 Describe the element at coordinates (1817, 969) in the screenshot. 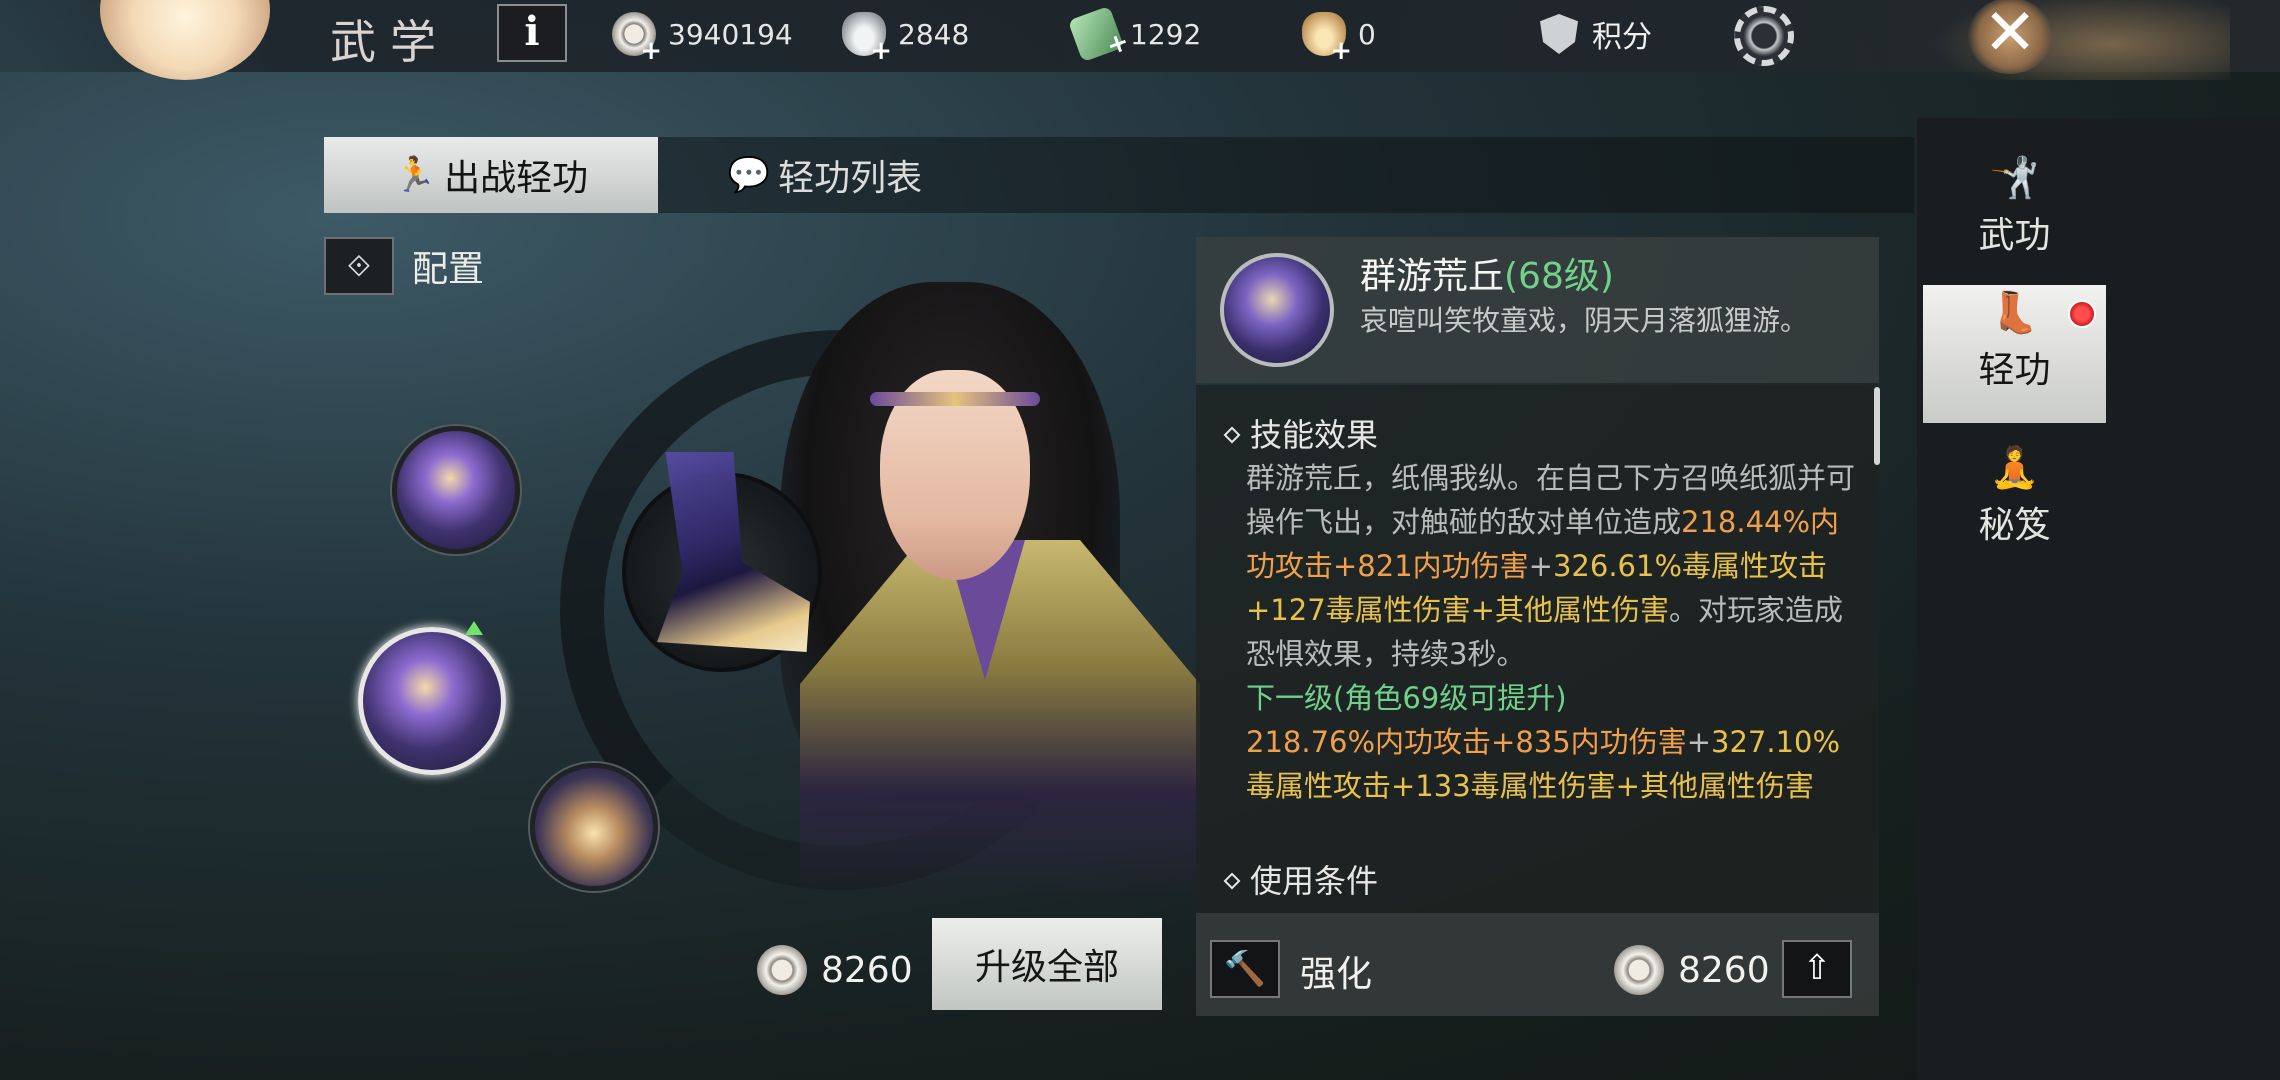

I see `upgrade-arrow-button: ⇧` at that location.